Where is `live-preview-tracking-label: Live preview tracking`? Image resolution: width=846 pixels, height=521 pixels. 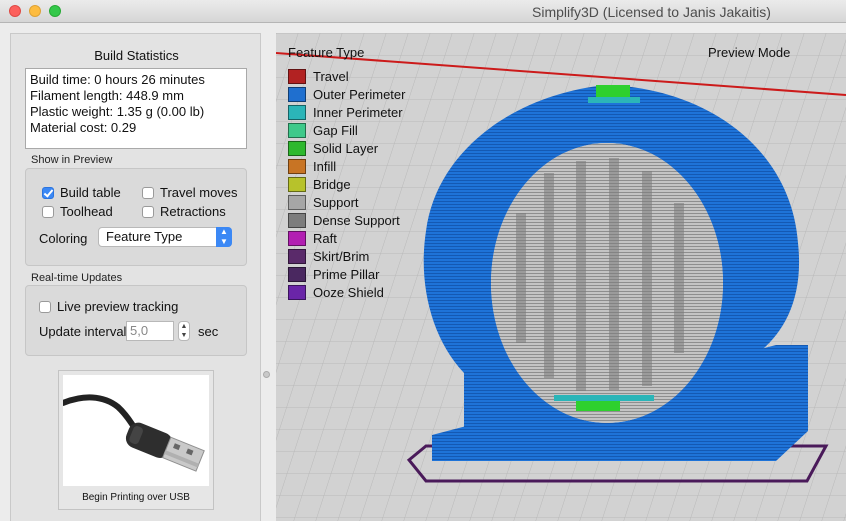
live-preview-tracking-label: Live preview tracking is located at coordinates (118, 306).